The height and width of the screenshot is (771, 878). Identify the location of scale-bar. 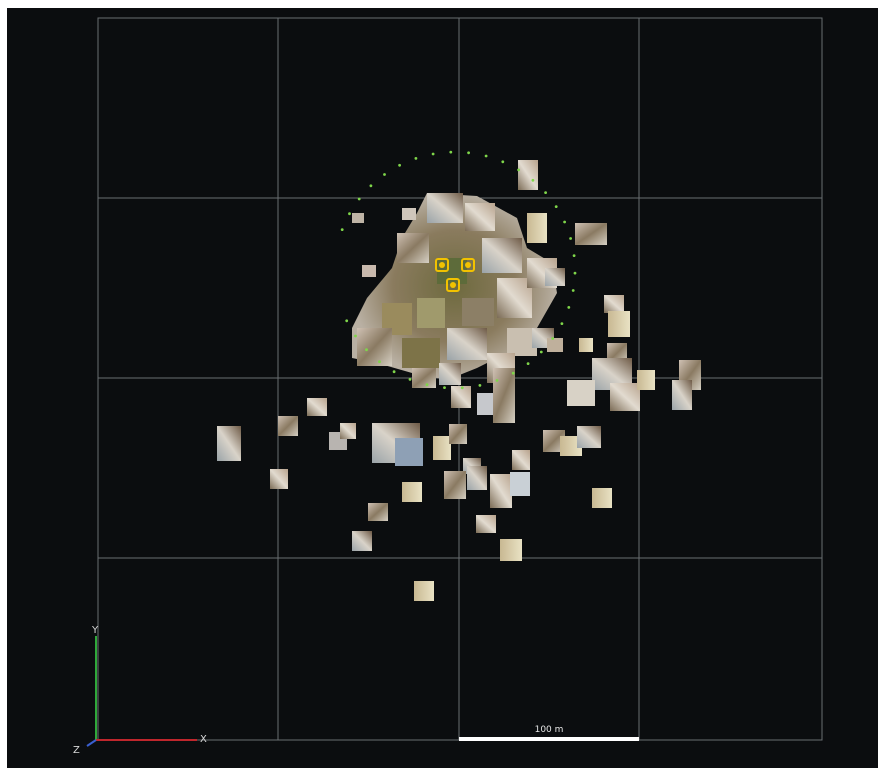
(549, 739).